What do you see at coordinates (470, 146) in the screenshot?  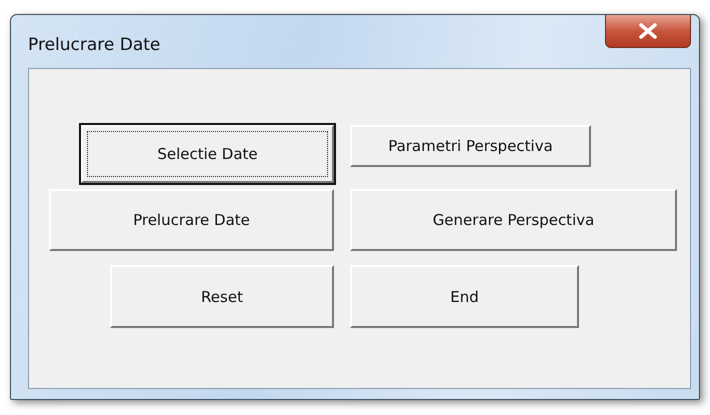 I see `dialog-button: Parametri Perspectiva` at bounding box center [470, 146].